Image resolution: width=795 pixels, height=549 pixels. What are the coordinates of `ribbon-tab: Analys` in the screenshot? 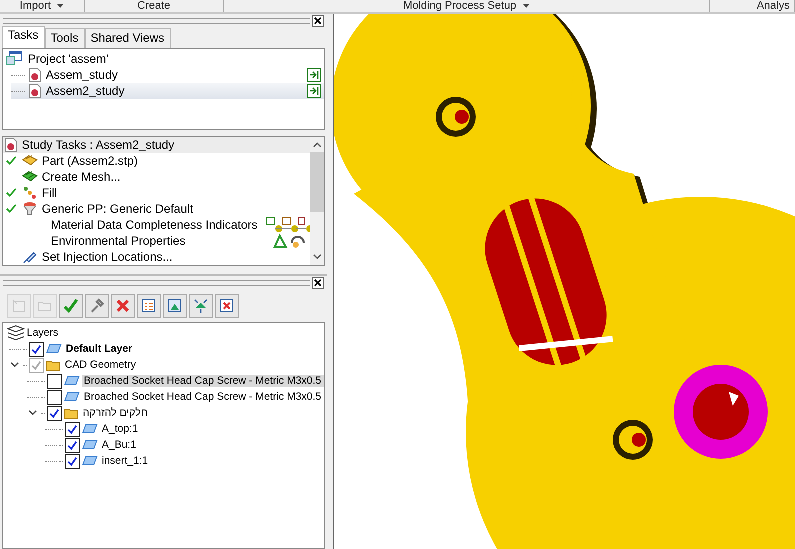 It's located at (752, 6).